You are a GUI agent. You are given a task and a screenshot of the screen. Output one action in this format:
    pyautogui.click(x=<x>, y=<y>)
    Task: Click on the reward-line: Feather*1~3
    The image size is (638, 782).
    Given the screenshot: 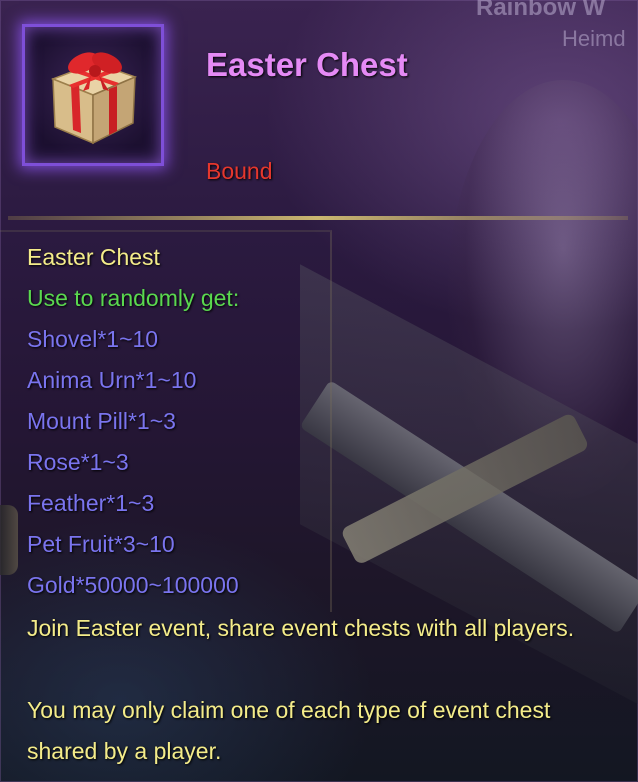 What is the action you would take?
    pyautogui.click(x=91, y=503)
    